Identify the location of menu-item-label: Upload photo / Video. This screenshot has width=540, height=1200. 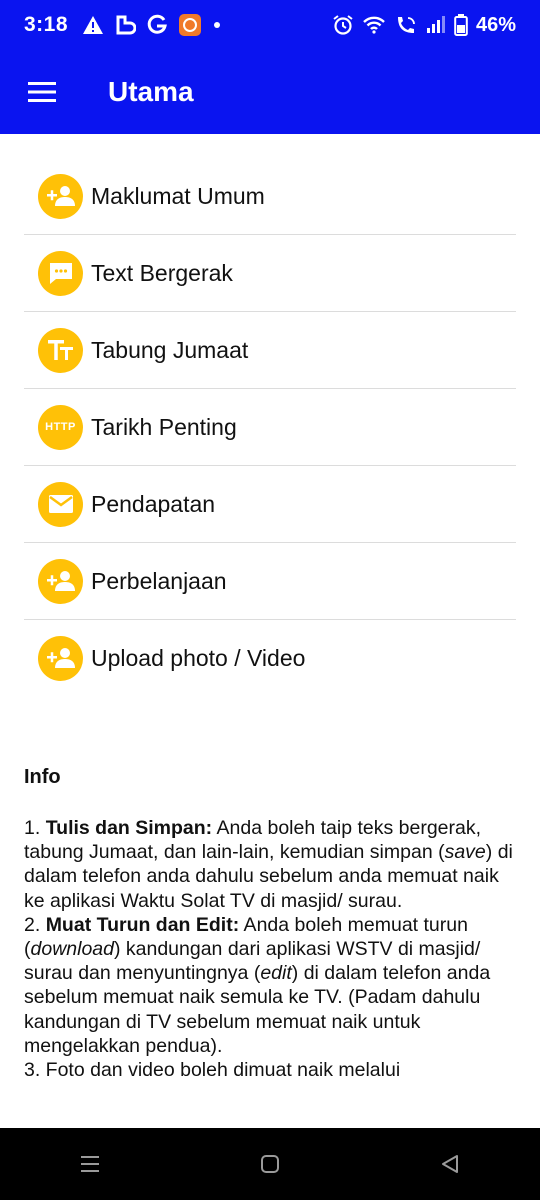
(198, 657).